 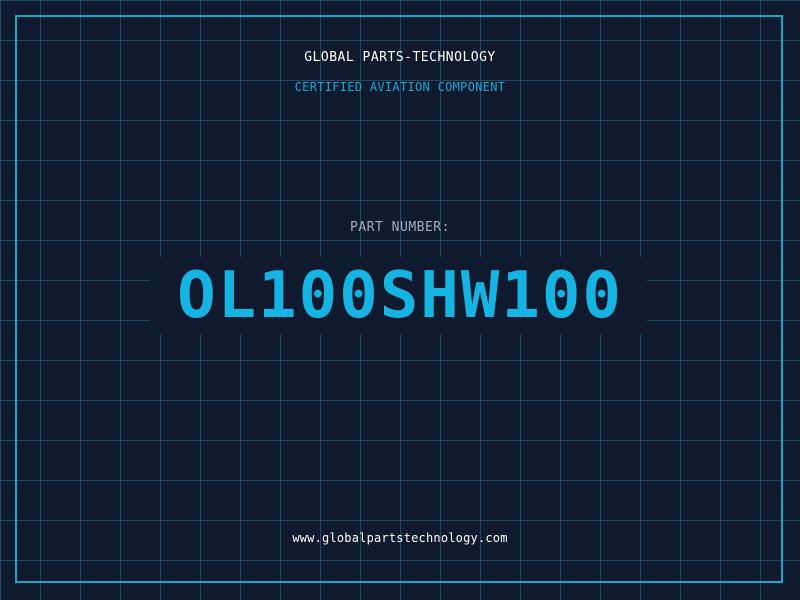 What do you see at coordinates (400, 227) in the screenshot?
I see `part-number-label: PART NUMBER:` at bounding box center [400, 227].